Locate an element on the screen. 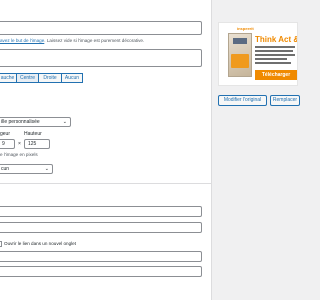 Image resolution: width=320 pixels, height=300 pixels. align-none-button: Aucun is located at coordinates (72, 78).